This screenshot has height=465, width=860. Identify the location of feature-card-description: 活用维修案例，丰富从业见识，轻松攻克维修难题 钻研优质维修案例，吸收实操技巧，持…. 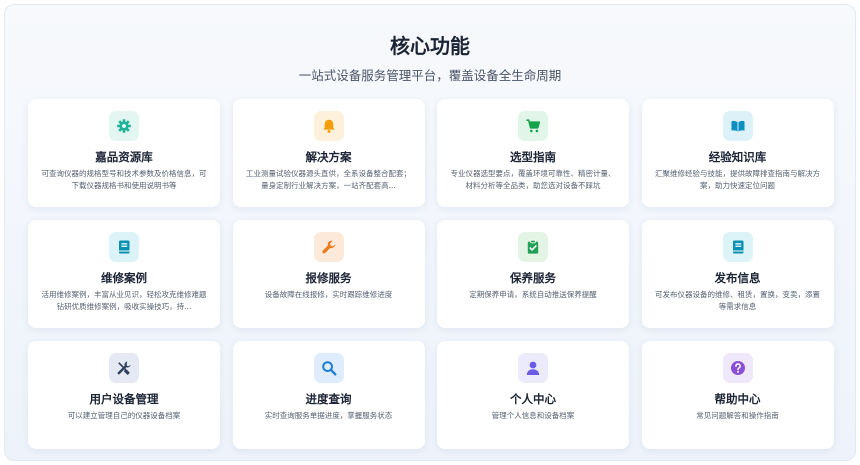
(124, 300).